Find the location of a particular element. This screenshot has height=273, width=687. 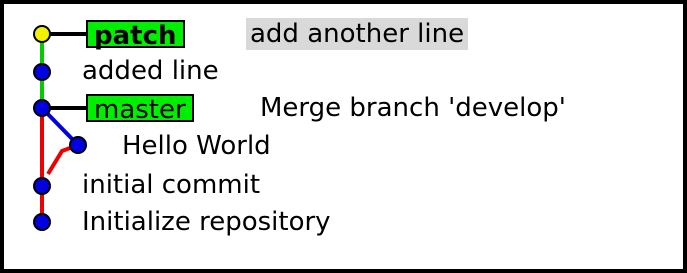

commit-message: Initialize repository is located at coordinates (206, 222).